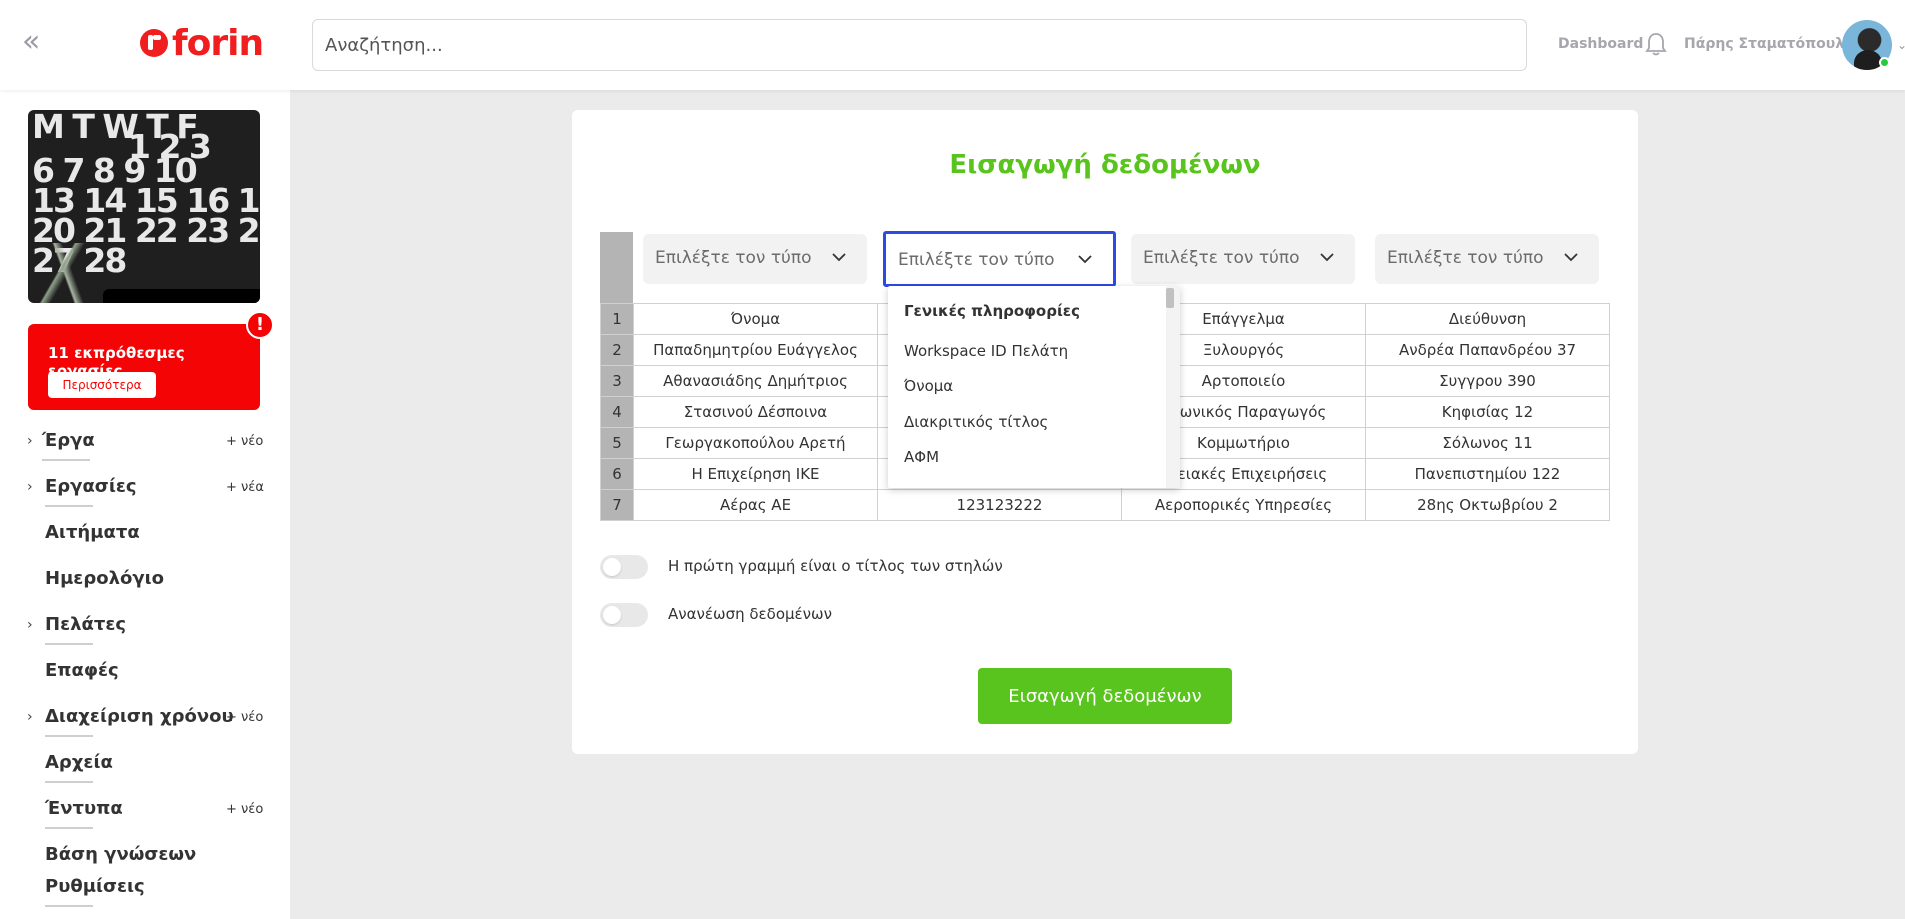  What do you see at coordinates (79, 762) in the screenshot?
I see `sidebar-item-label: Αρχεία` at bounding box center [79, 762].